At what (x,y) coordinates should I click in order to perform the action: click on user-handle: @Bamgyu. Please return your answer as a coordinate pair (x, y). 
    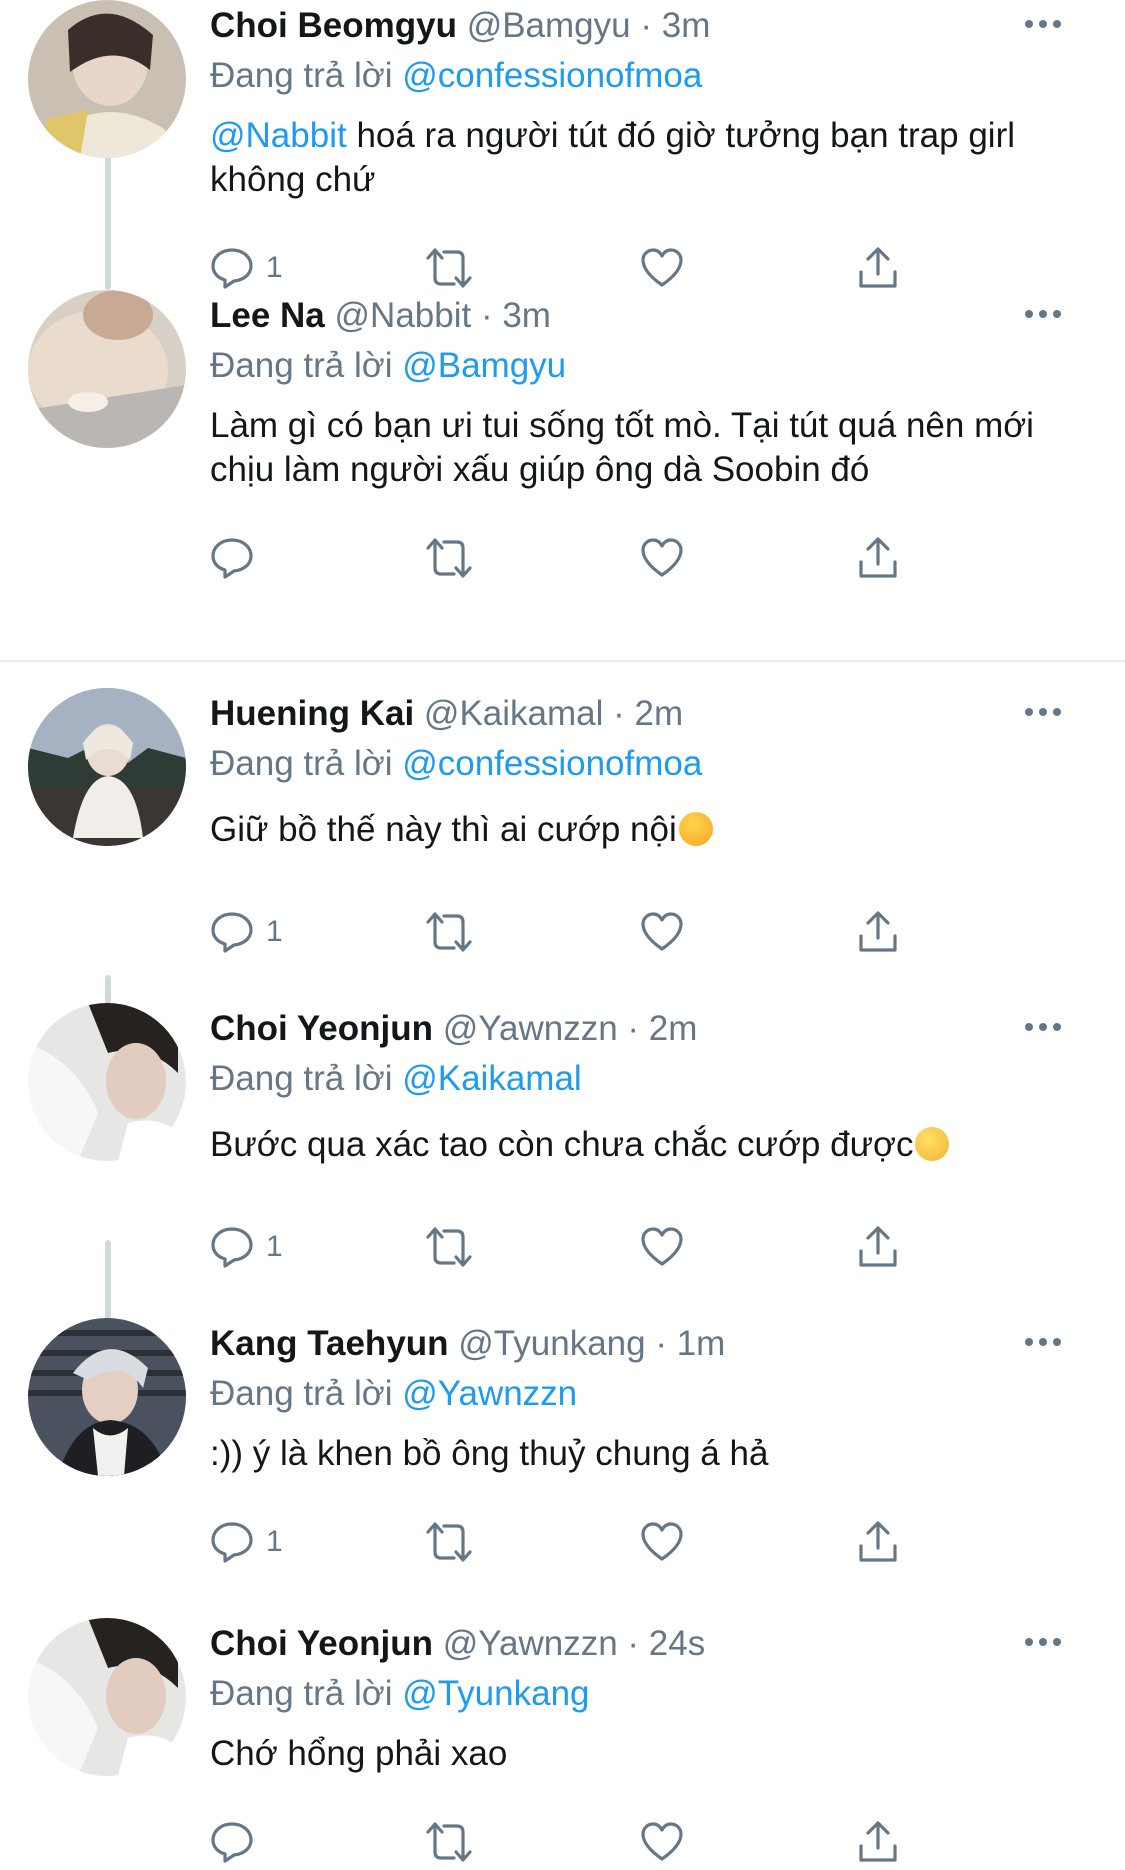
    Looking at the image, I should click on (549, 25).